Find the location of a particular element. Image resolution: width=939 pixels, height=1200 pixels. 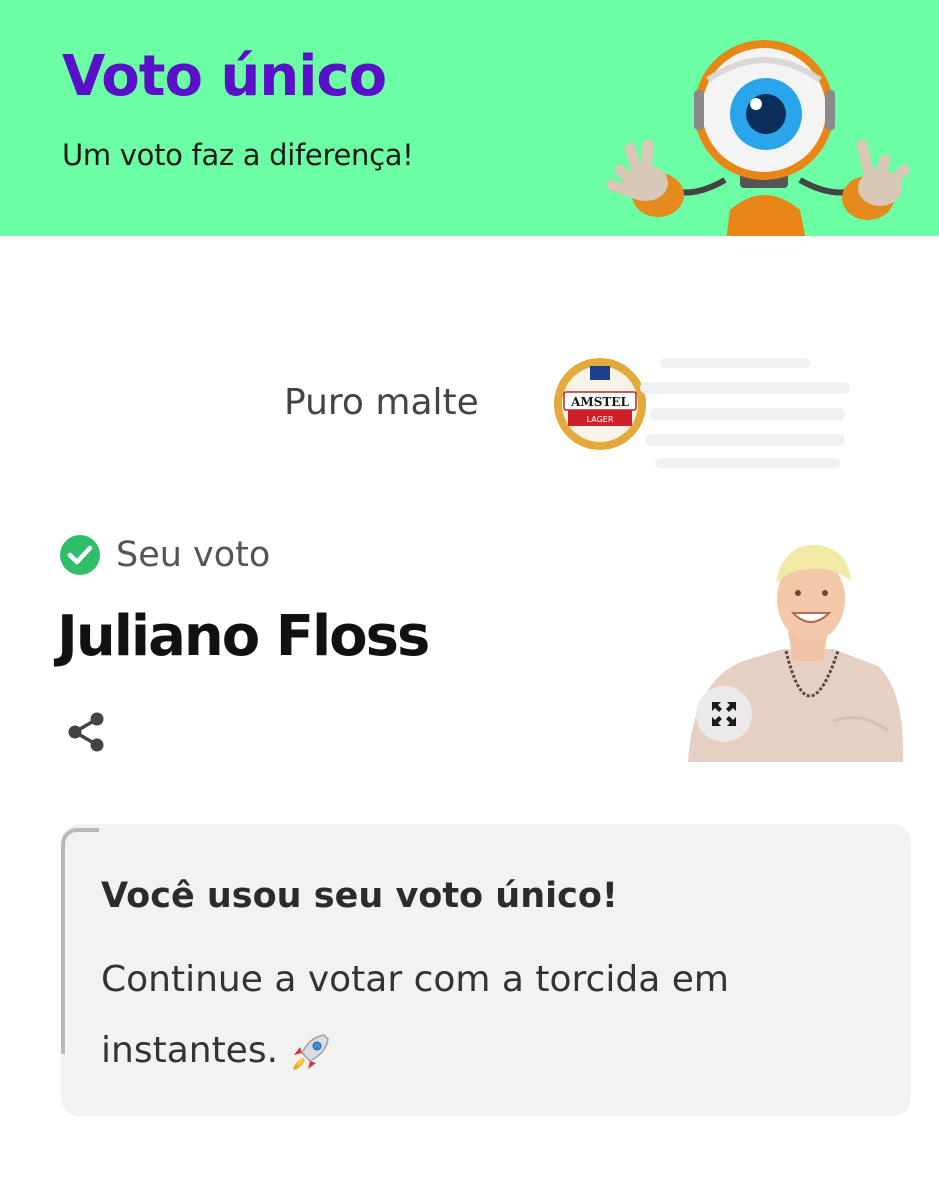

notice-title: Você usou seu voto único! is located at coordinates (359, 896).